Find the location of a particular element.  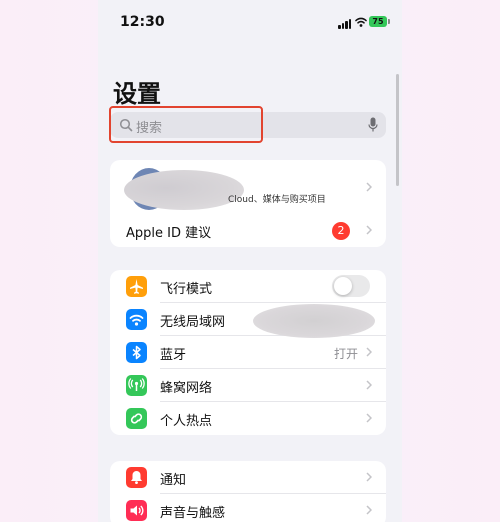

profile-row: Cloud、媒体与购买项目 is located at coordinates (248, 187).